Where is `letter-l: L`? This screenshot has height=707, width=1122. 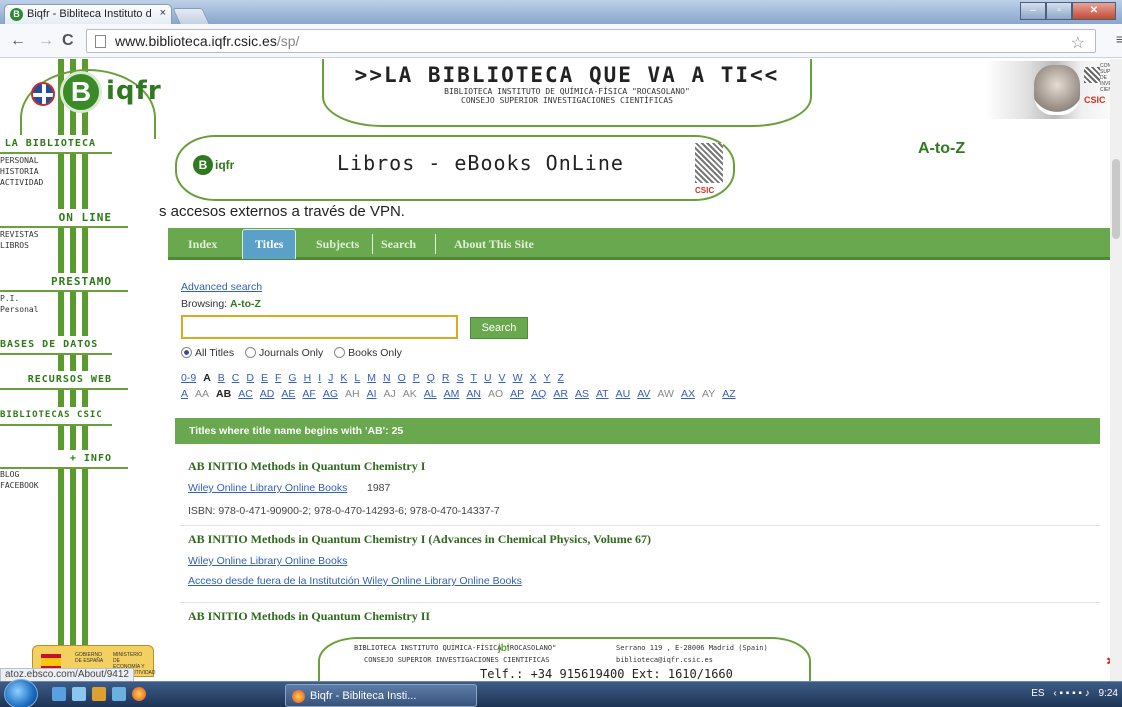 letter-l: L is located at coordinates (357, 378).